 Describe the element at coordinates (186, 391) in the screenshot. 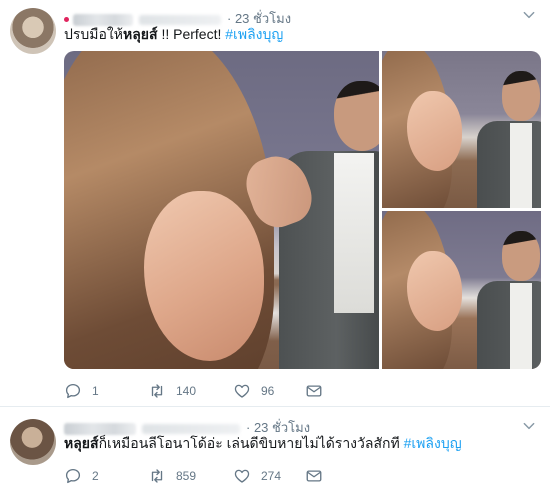

I see `retweet-count: 140` at that location.